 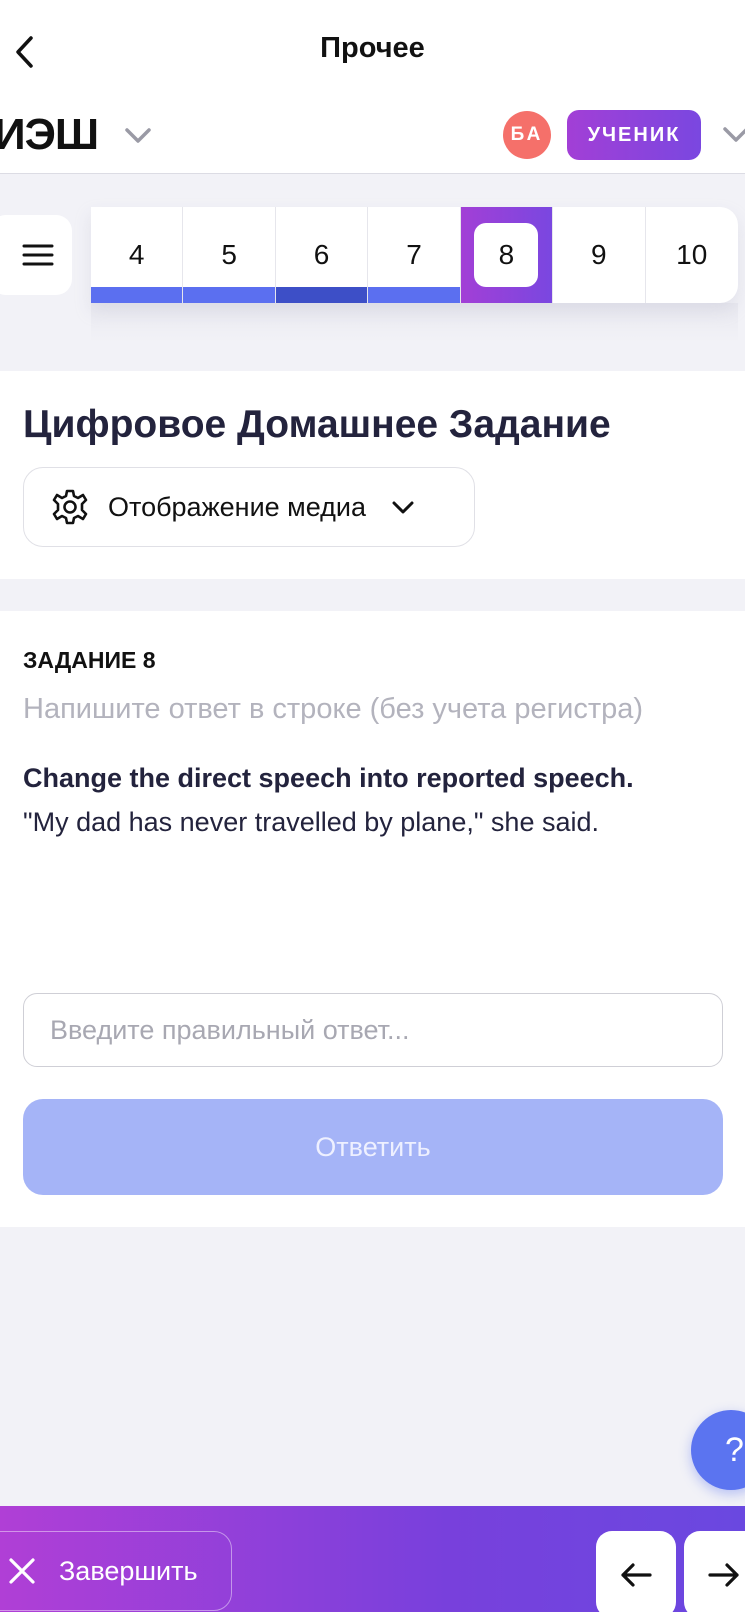 I want to click on help-button: ?, so click(x=718, y=1450).